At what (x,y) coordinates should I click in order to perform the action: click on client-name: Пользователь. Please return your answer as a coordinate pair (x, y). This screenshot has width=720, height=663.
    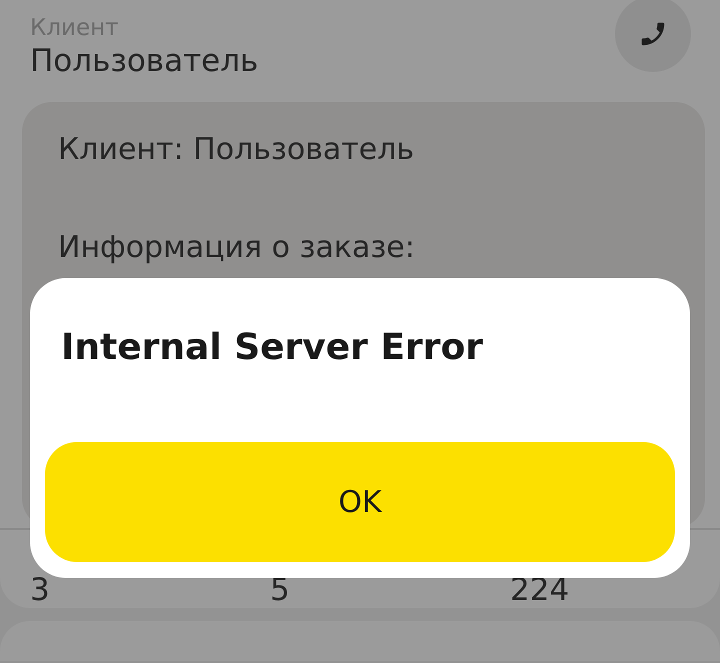
    Looking at the image, I should click on (144, 61).